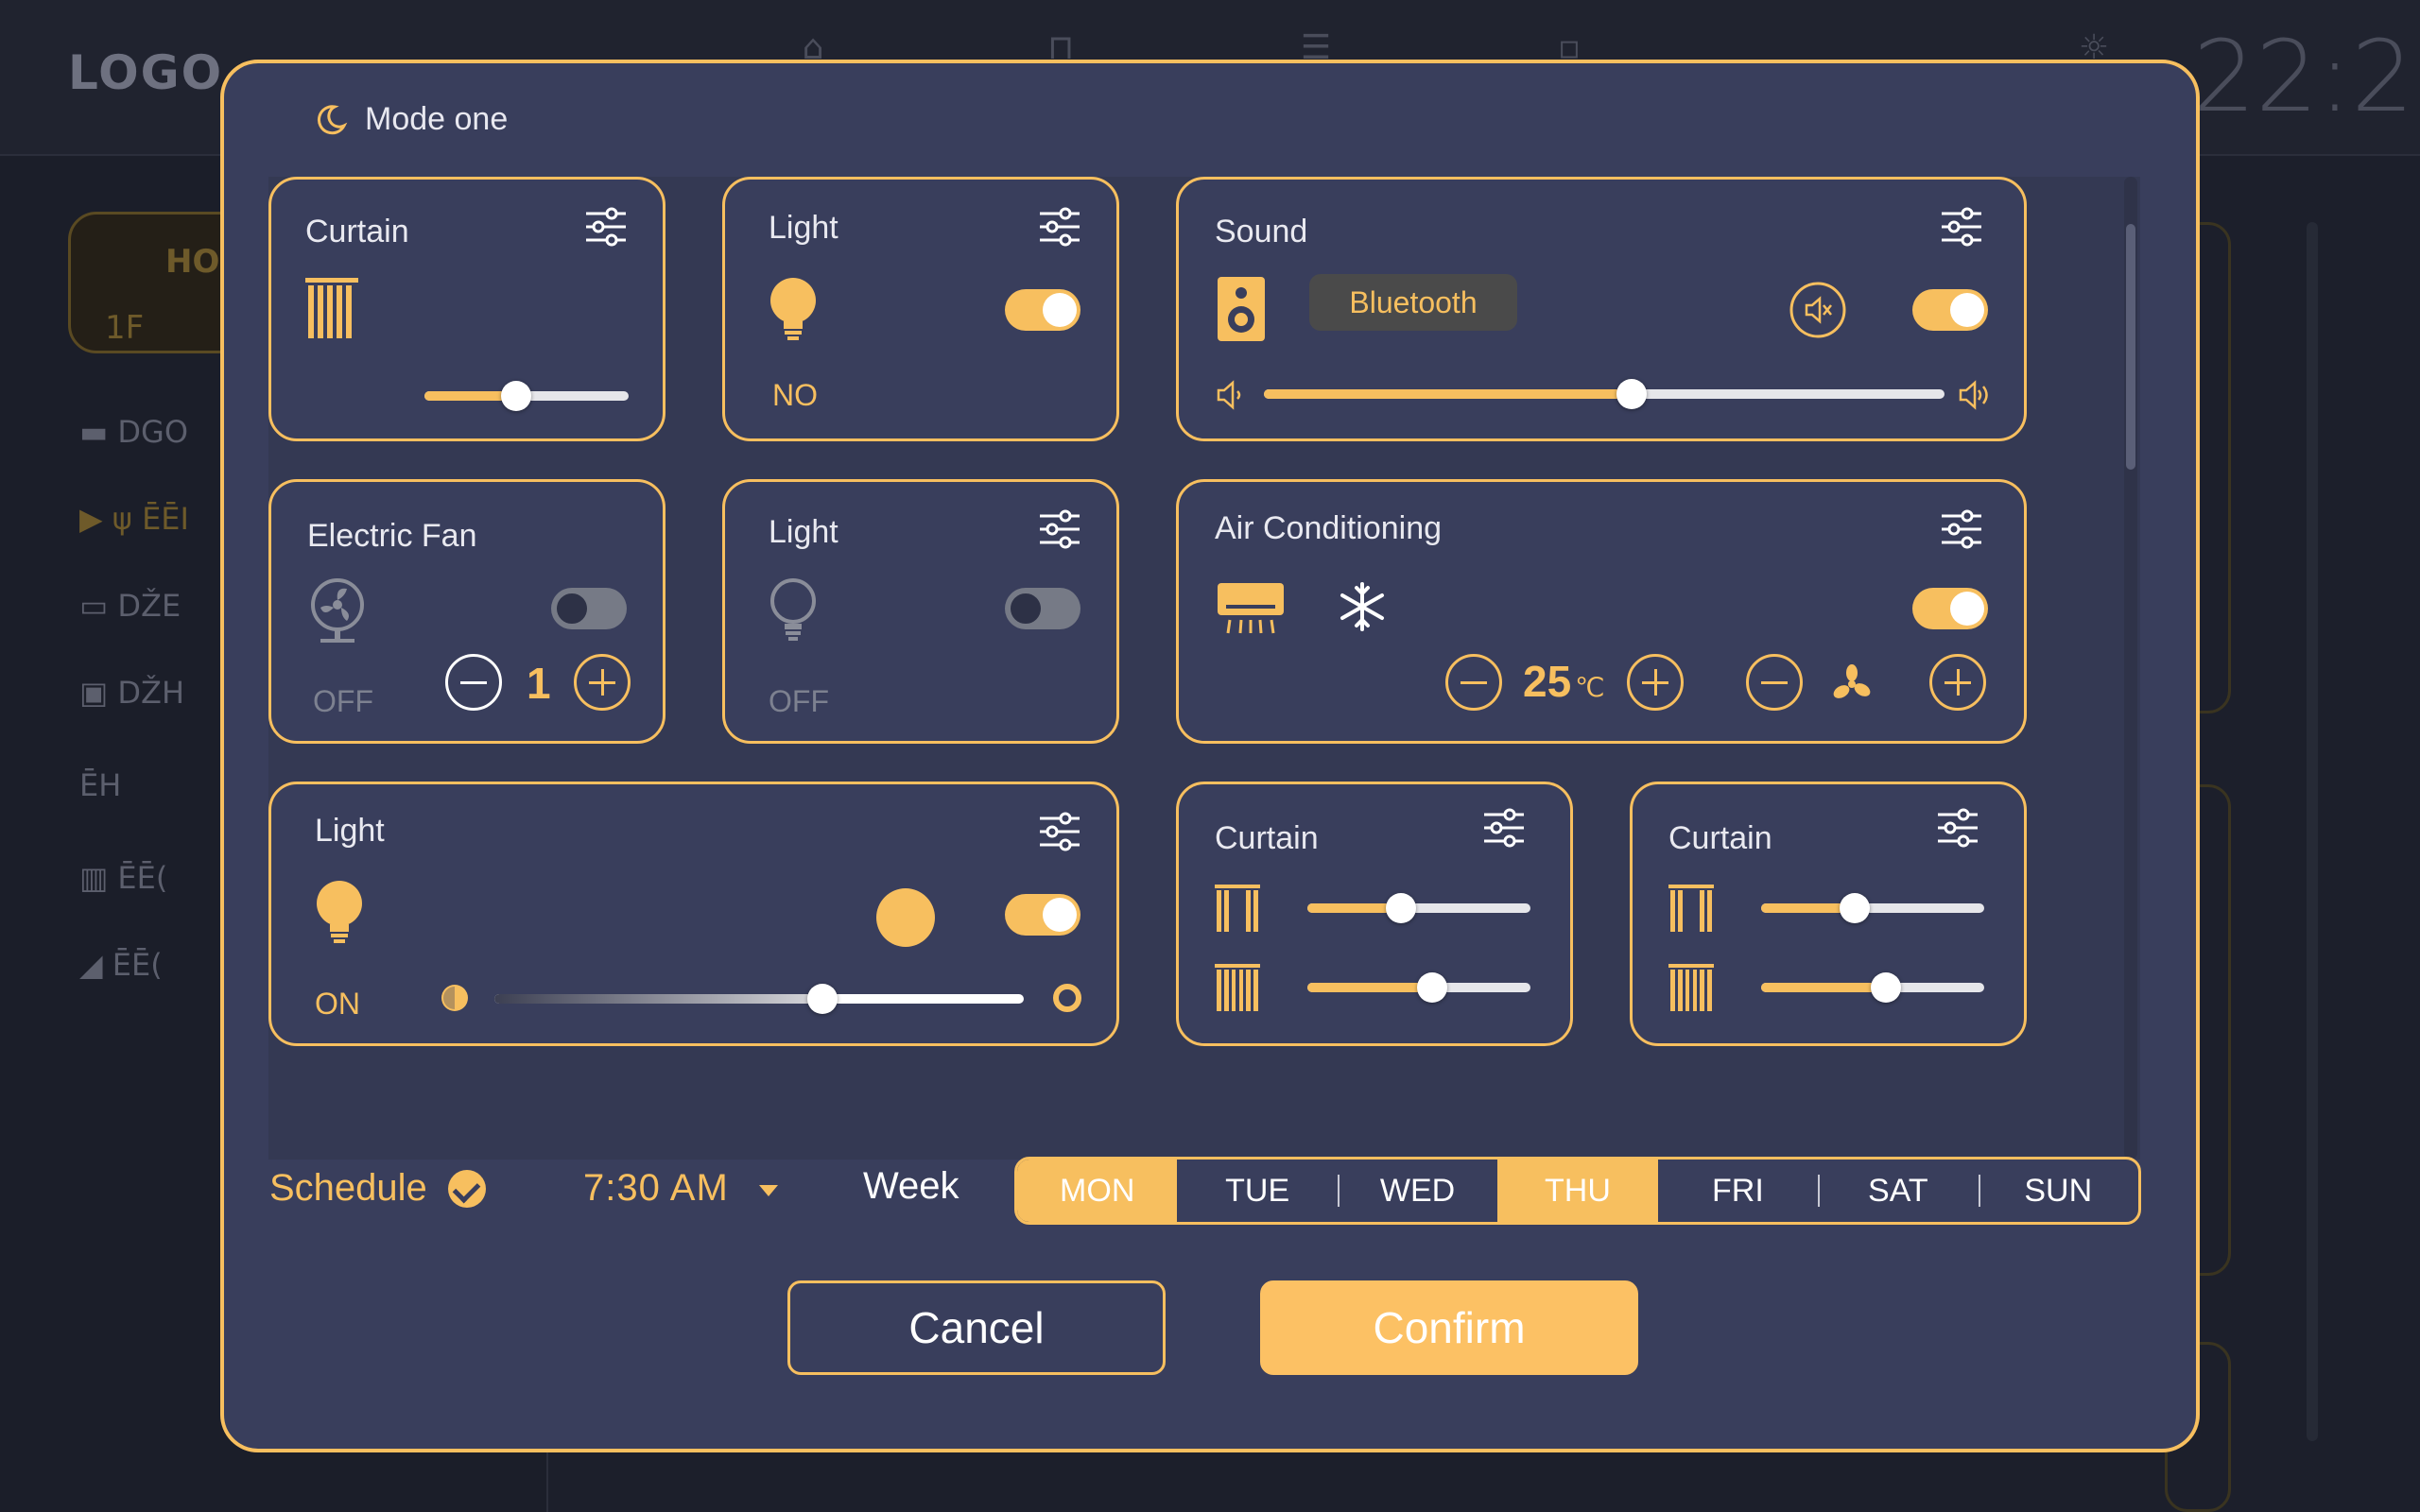 The image size is (2420, 1512). I want to click on mode-title-text: Mode one, so click(437, 119).